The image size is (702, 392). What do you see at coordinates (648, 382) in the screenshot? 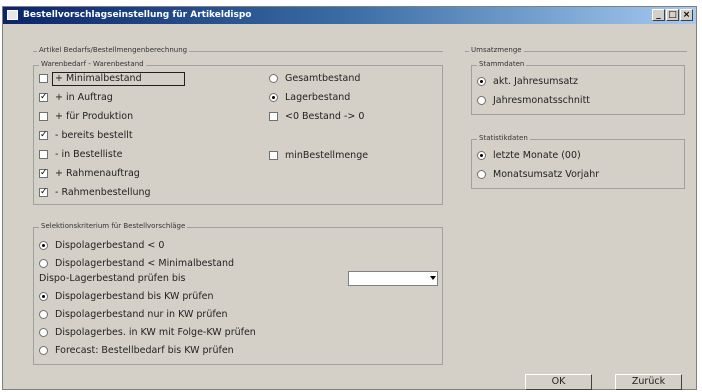
I see `back-button: Zurück` at bounding box center [648, 382].